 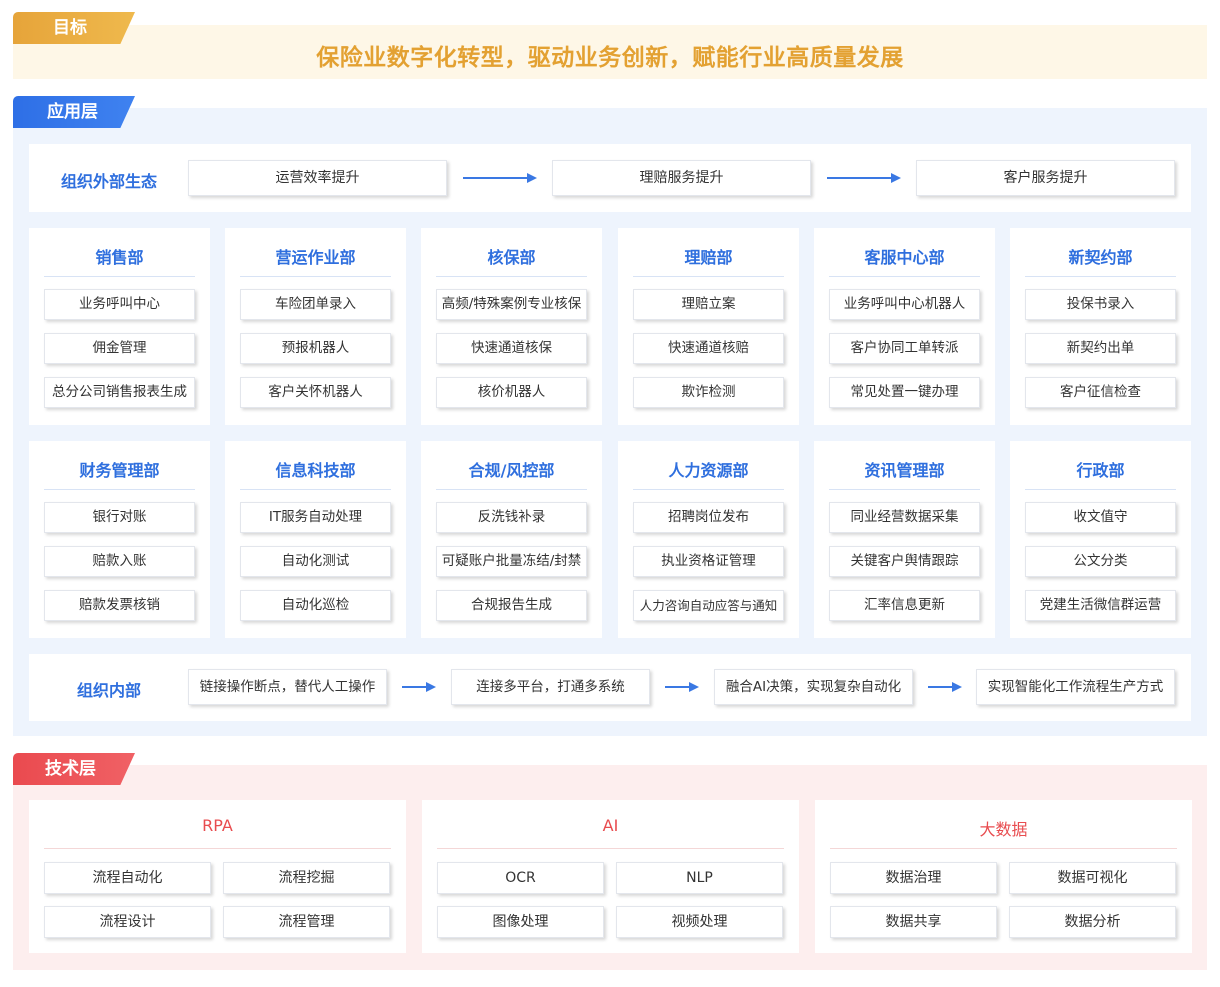 What do you see at coordinates (904, 304) in the screenshot?
I see `department-item: 业务呼叫中心机器人` at bounding box center [904, 304].